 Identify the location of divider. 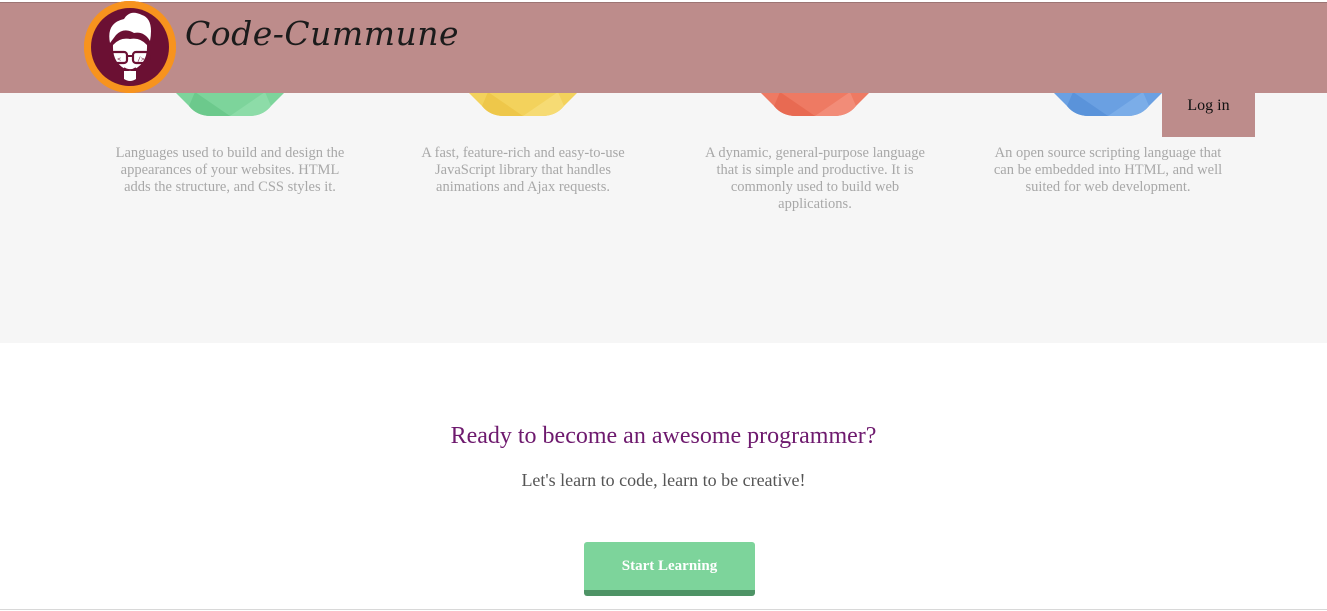
(663, 609).